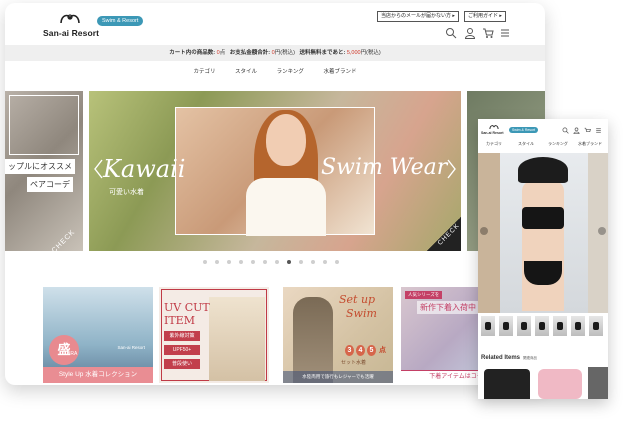 This screenshot has width=637, height=424. What do you see at coordinates (353, 53) in the screenshot?
I see `free-shipping-value: 5,000` at bounding box center [353, 53].